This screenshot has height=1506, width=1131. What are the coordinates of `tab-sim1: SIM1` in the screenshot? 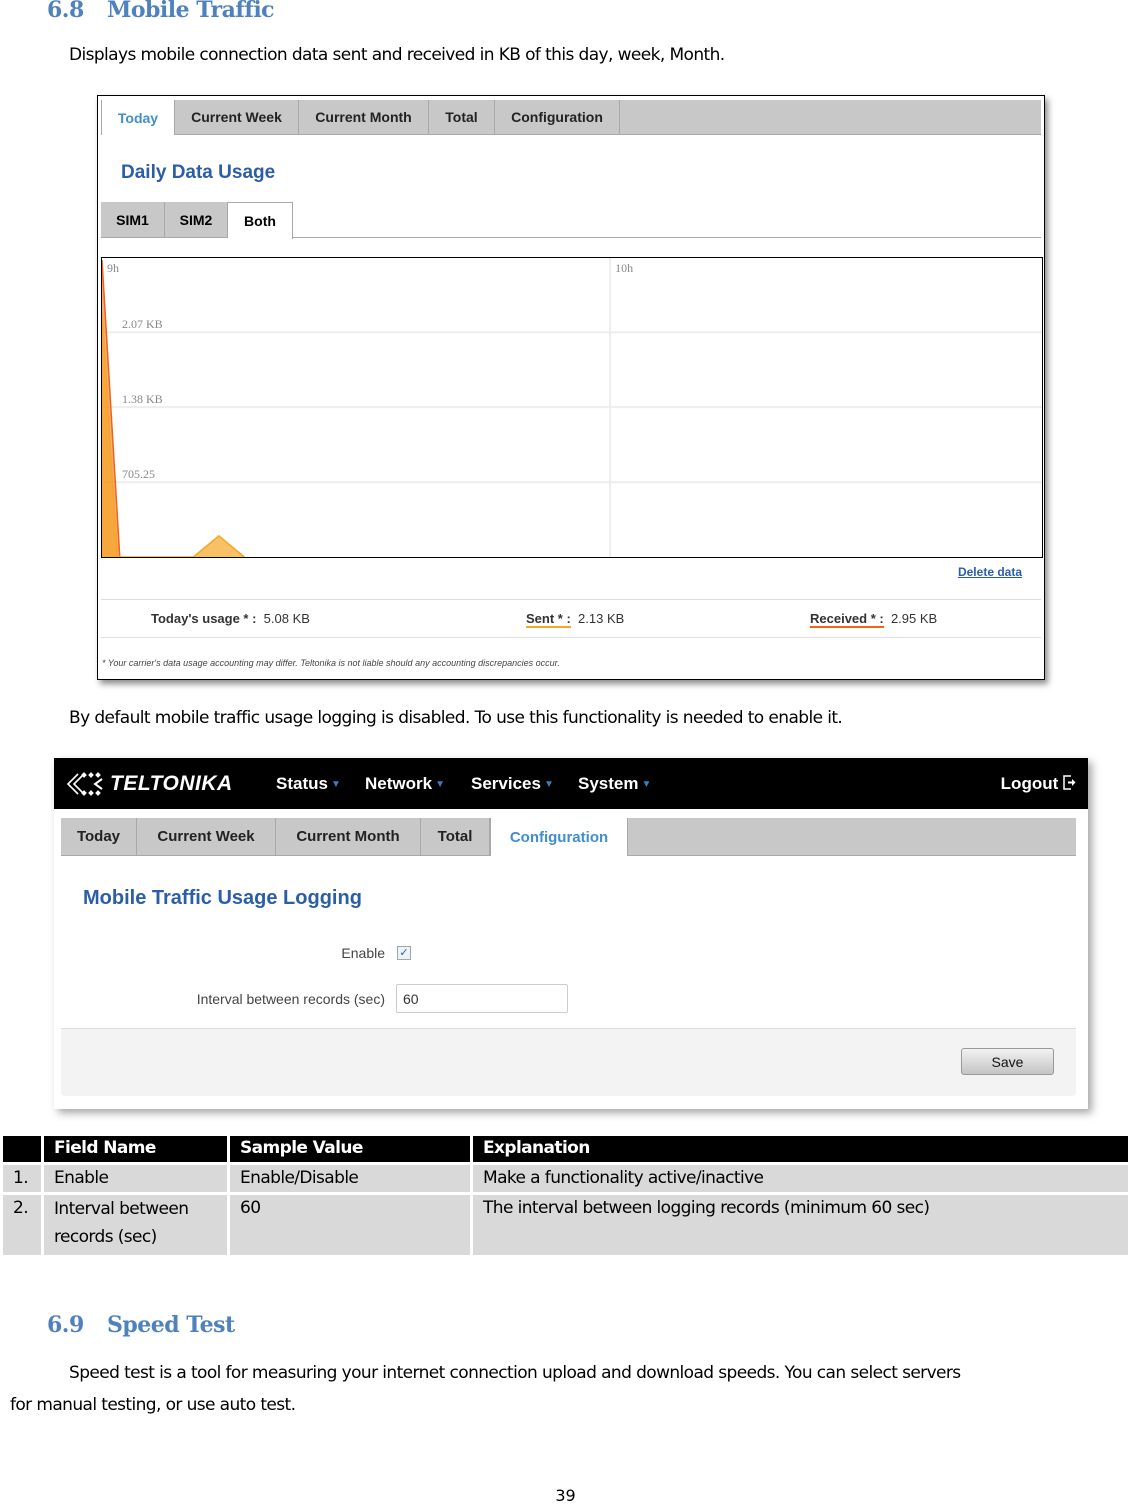 It's located at (133, 219).